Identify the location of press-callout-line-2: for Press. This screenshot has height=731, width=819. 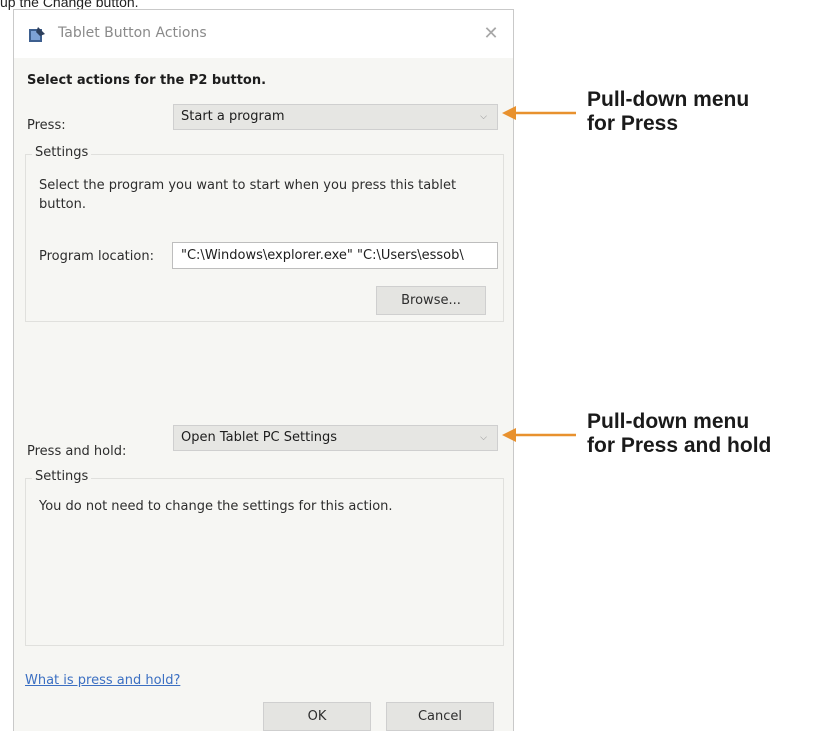
(633, 123).